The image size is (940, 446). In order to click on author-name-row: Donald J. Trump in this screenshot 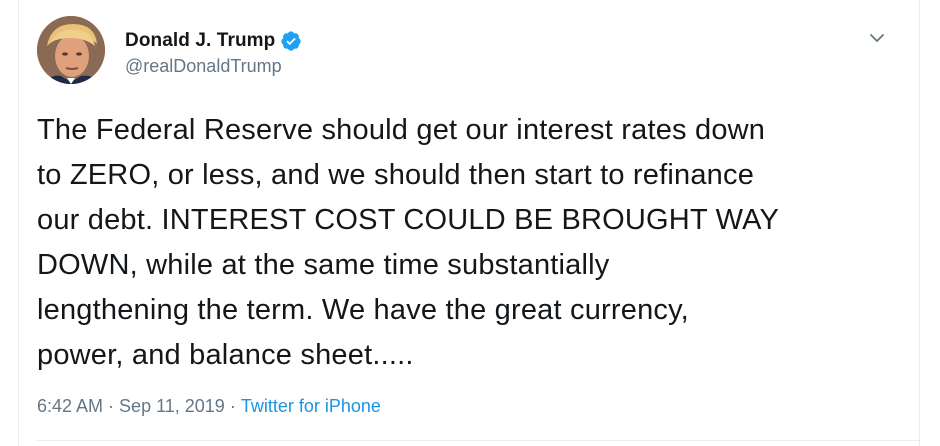, I will do `click(213, 41)`.